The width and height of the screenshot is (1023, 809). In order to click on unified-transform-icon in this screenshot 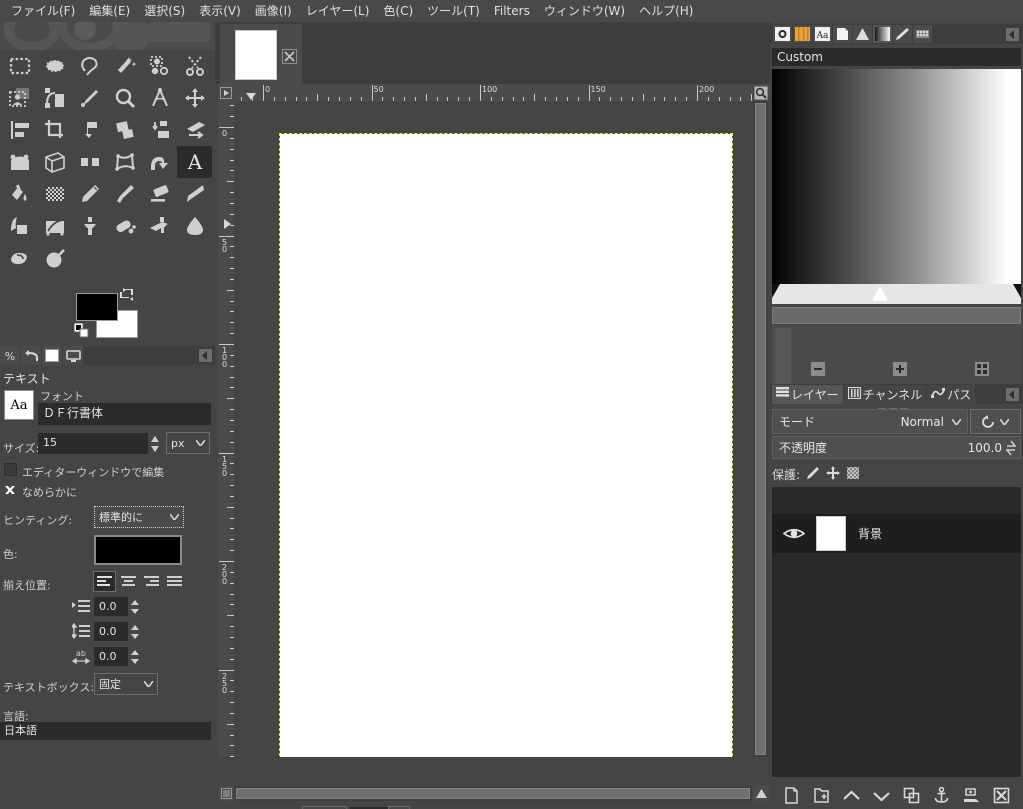, I will do `click(54, 162)`.